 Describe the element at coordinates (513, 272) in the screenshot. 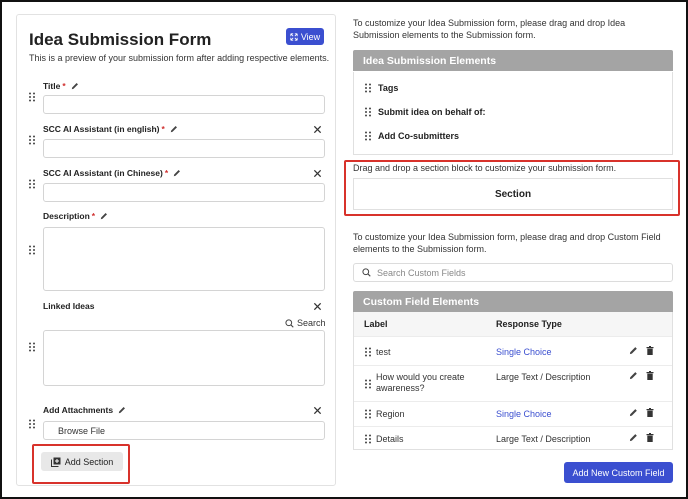

I see `custom-fields-search: Search Custom Fields` at that location.